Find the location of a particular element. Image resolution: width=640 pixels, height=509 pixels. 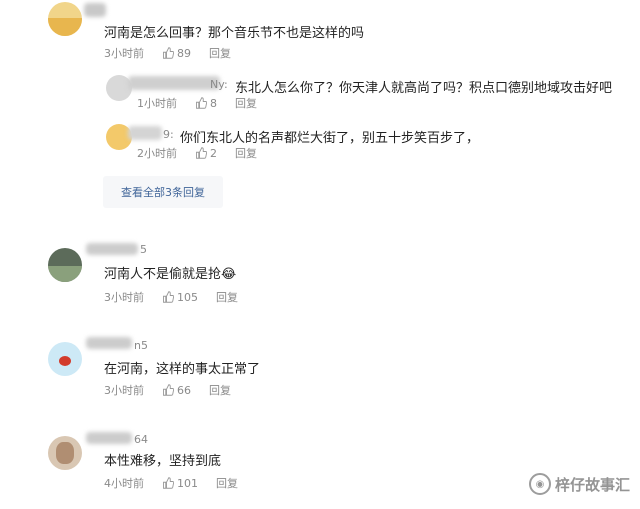

like-count: 89 is located at coordinates (184, 53).